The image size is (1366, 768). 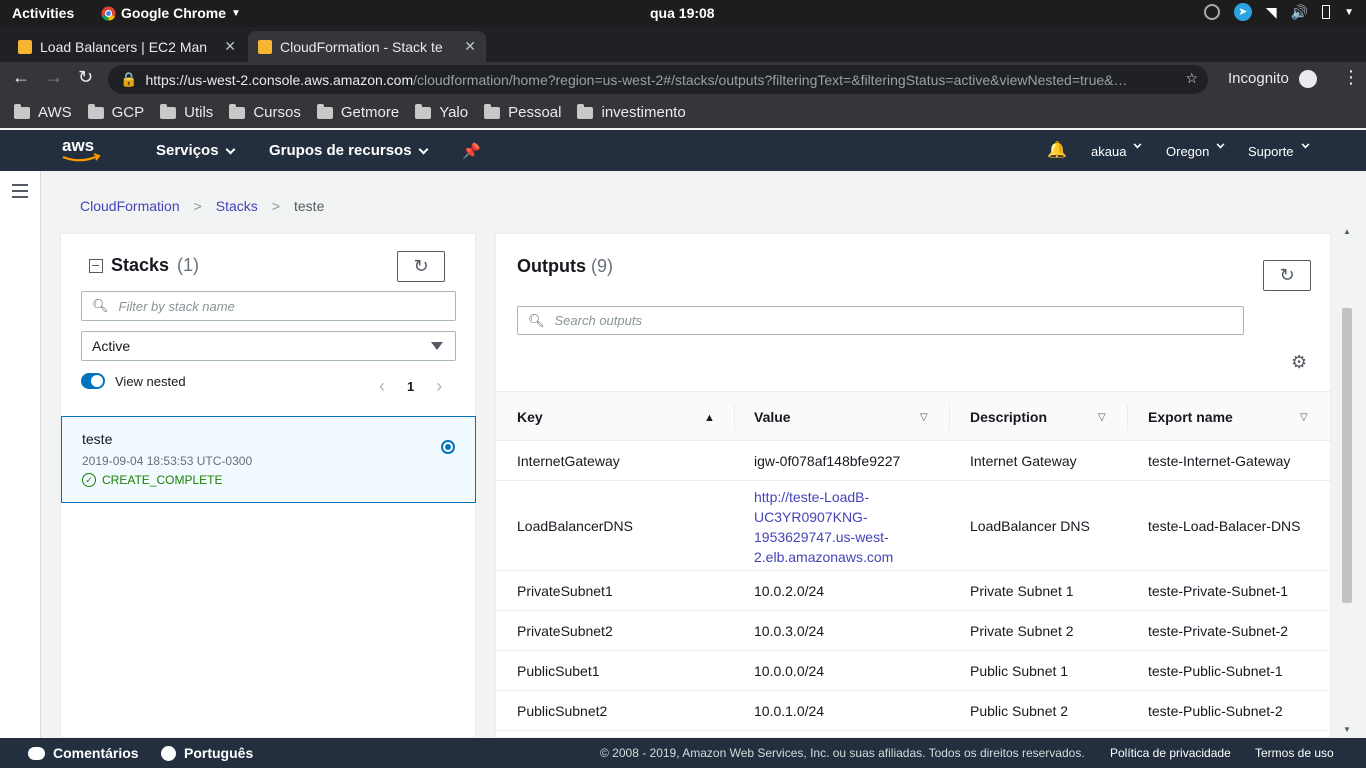 I want to click on globe-icon, so click(x=168, y=753).